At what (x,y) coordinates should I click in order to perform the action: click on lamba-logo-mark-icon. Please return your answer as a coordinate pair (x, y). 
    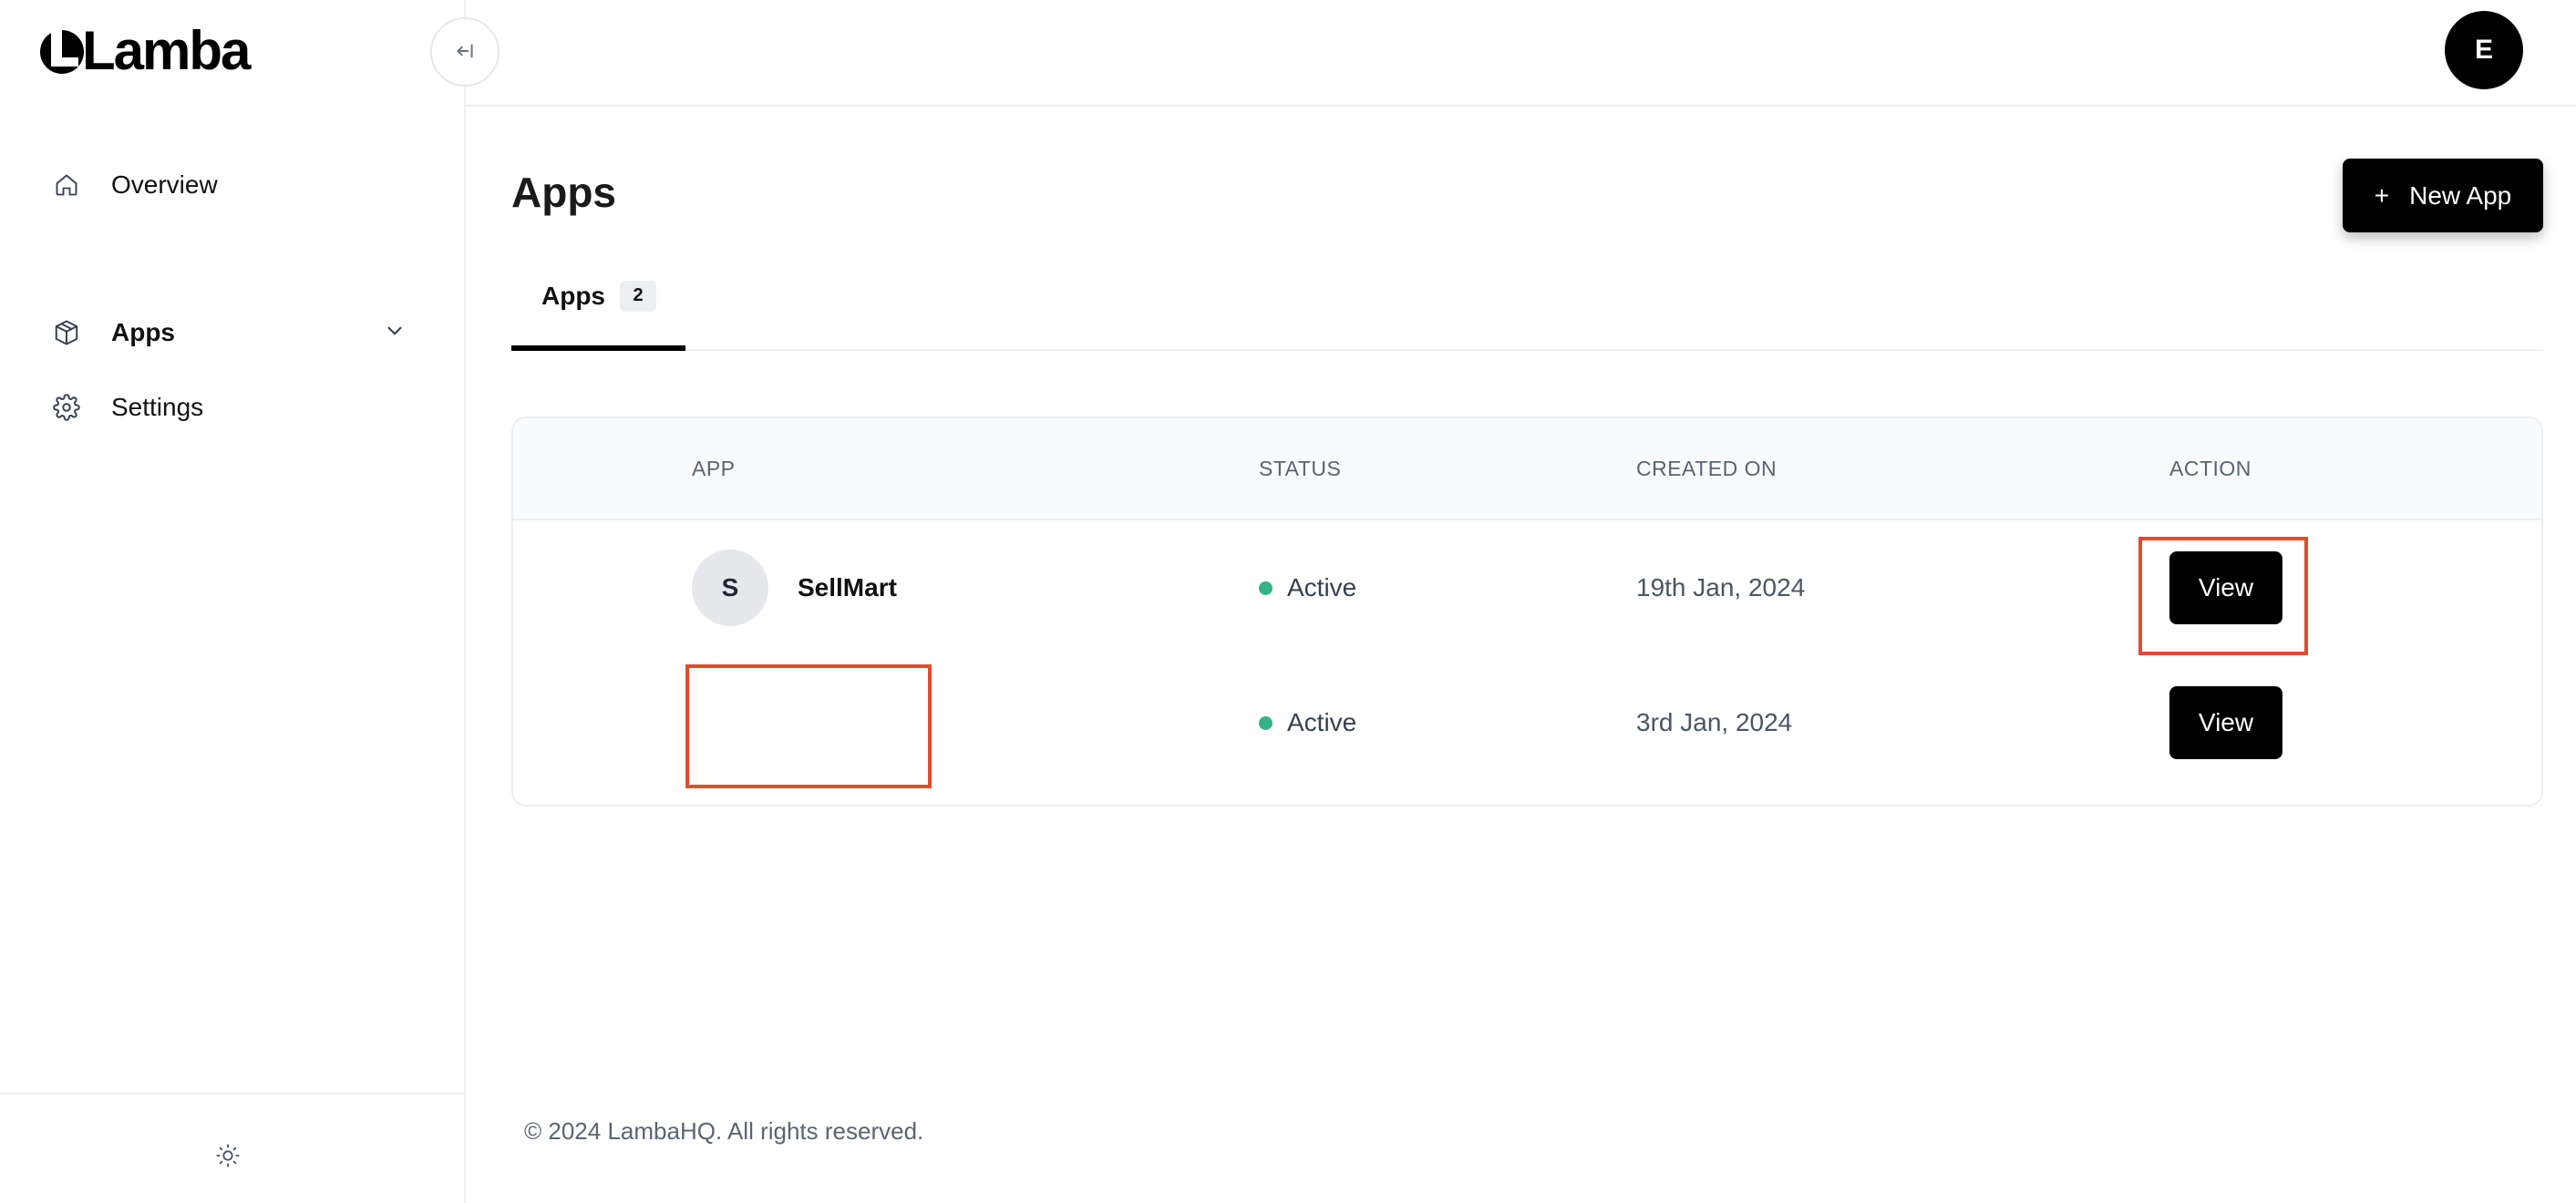
    Looking at the image, I should click on (63, 51).